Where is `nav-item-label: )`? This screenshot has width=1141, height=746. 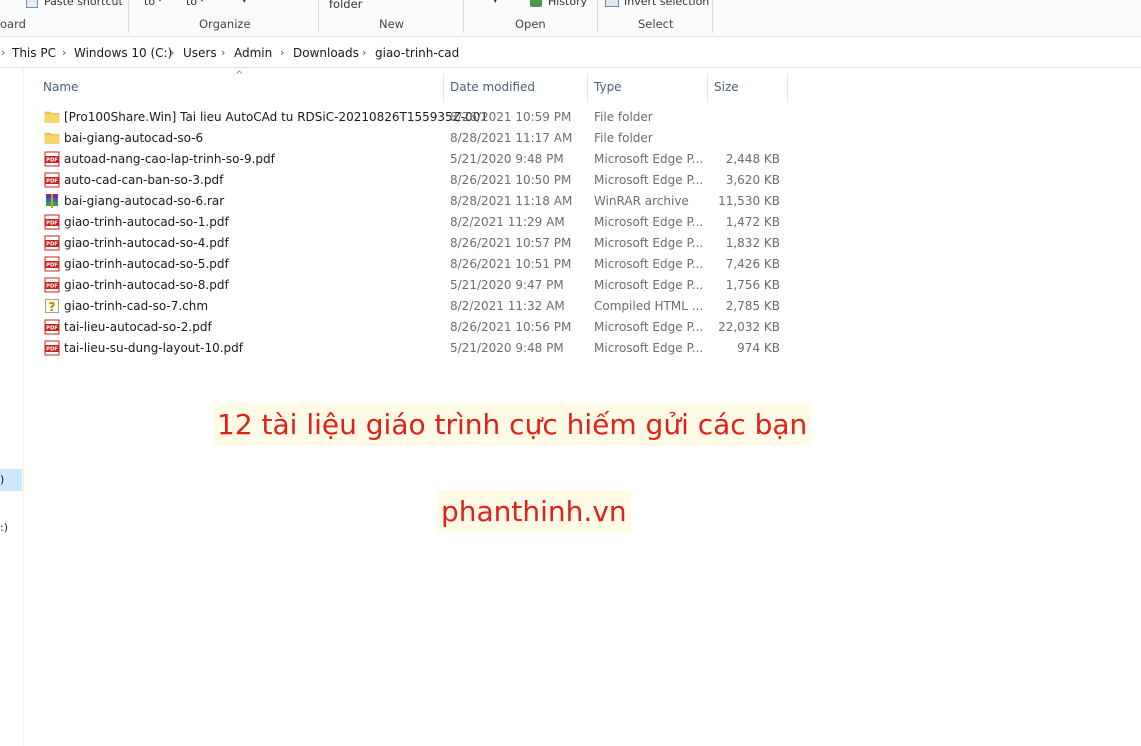 nav-item-label: ) is located at coordinates (2, 479).